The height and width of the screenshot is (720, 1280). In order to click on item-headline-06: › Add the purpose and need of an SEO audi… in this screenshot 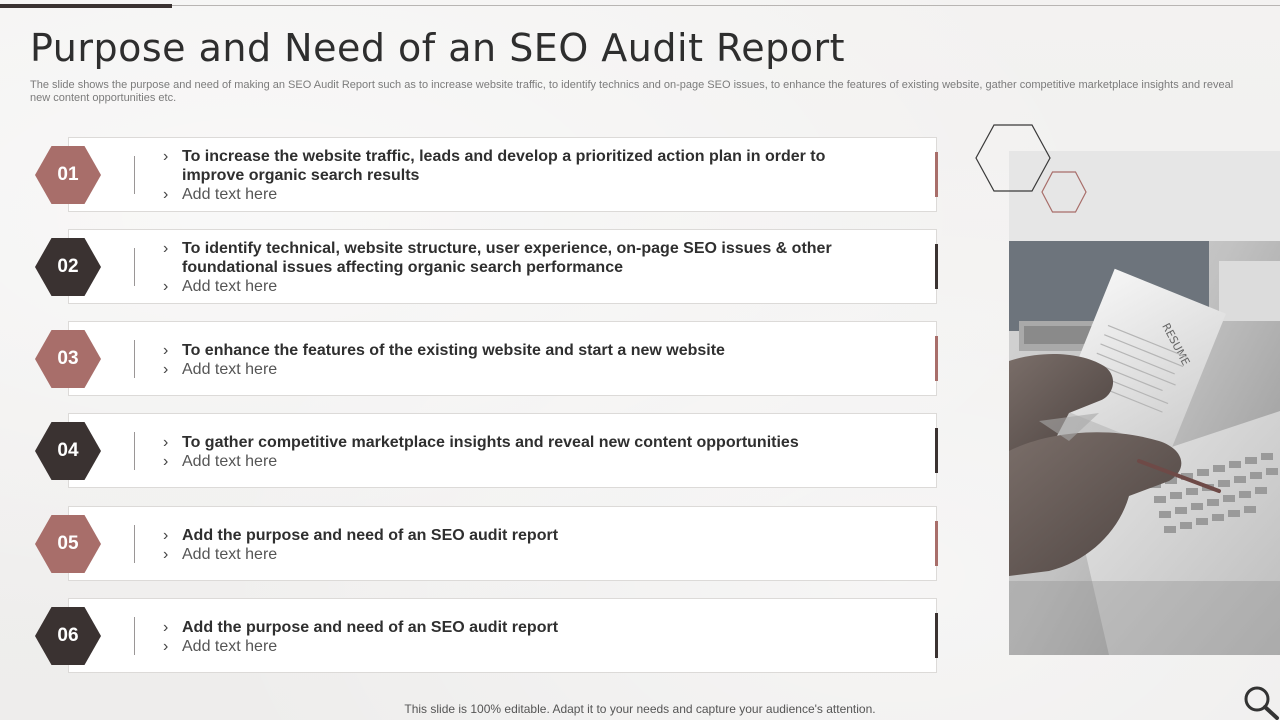, I will do `click(361, 627)`.